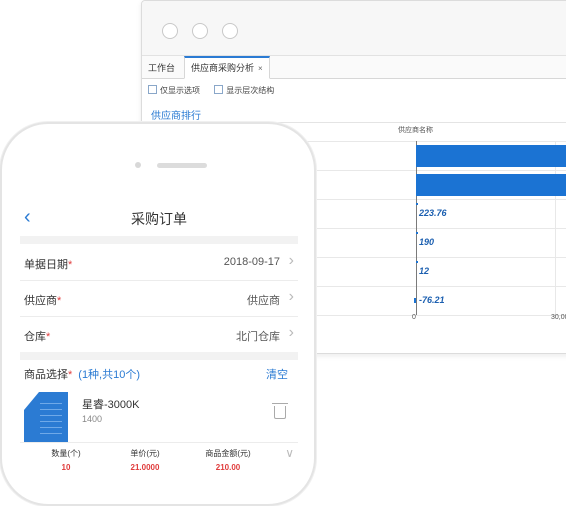  What do you see at coordinates (159, 298) in the screenshot?
I see `field-supplier: 供应商* 供应商 ›` at bounding box center [159, 298].